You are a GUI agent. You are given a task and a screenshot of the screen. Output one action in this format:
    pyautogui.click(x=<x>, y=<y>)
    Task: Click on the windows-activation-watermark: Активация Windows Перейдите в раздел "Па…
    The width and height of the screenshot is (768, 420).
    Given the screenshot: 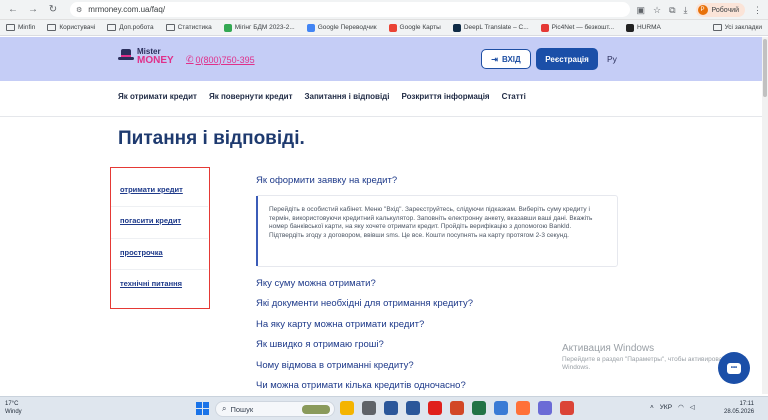 What is the action you would take?
    pyautogui.click(x=647, y=357)
    